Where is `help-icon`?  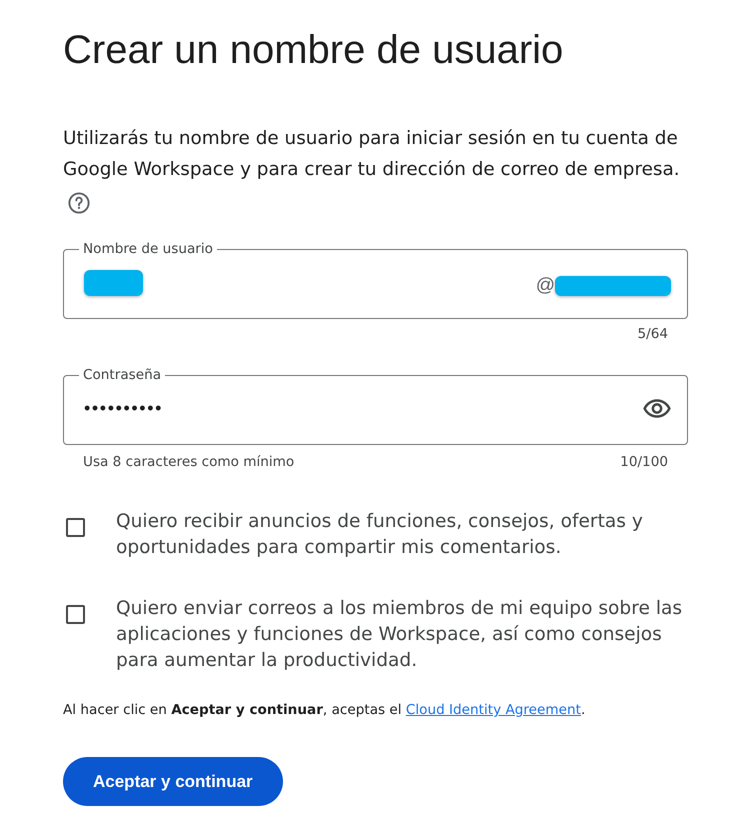
help-icon is located at coordinates (79, 203).